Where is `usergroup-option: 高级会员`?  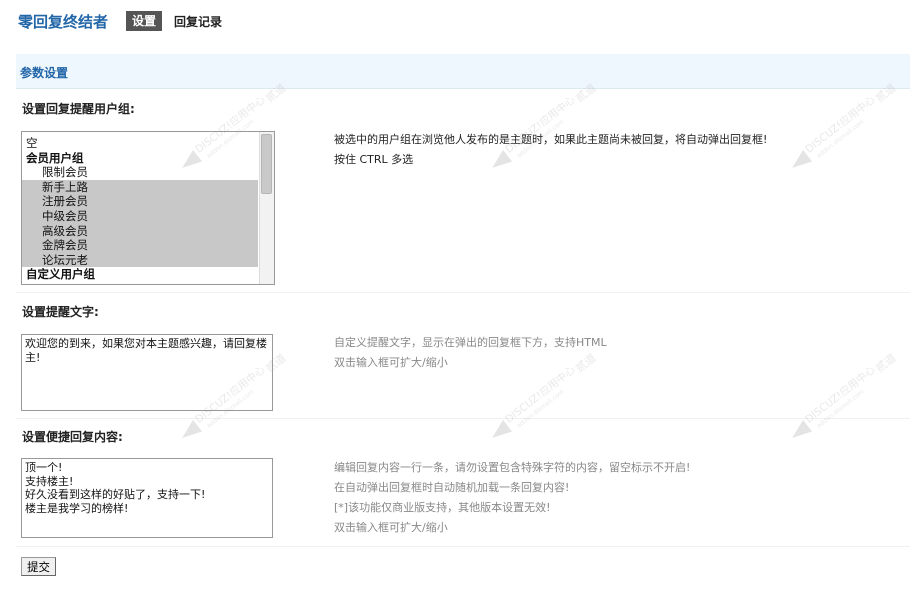 usergroup-option: 高级会员 is located at coordinates (140, 231).